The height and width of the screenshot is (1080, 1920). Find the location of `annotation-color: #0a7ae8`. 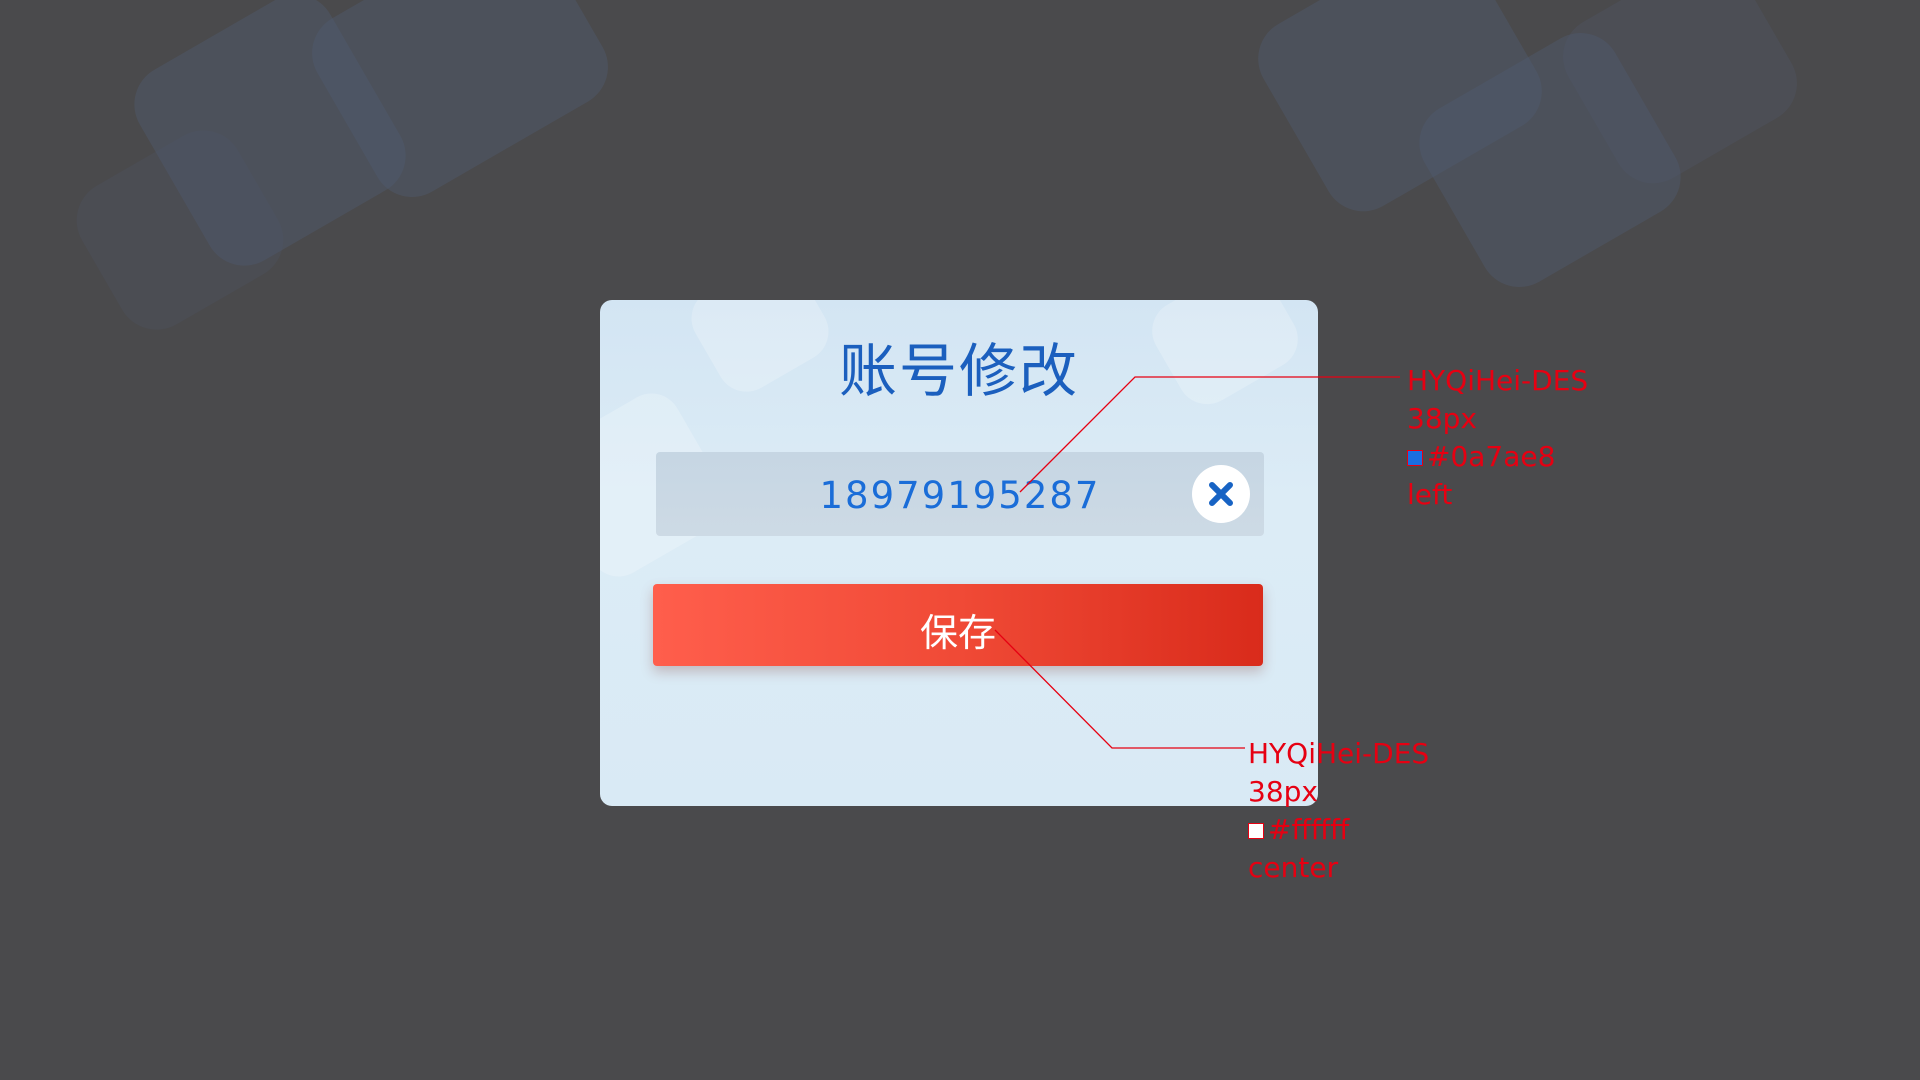

annotation-color: #0a7ae8 is located at coordinates (1491, 456).